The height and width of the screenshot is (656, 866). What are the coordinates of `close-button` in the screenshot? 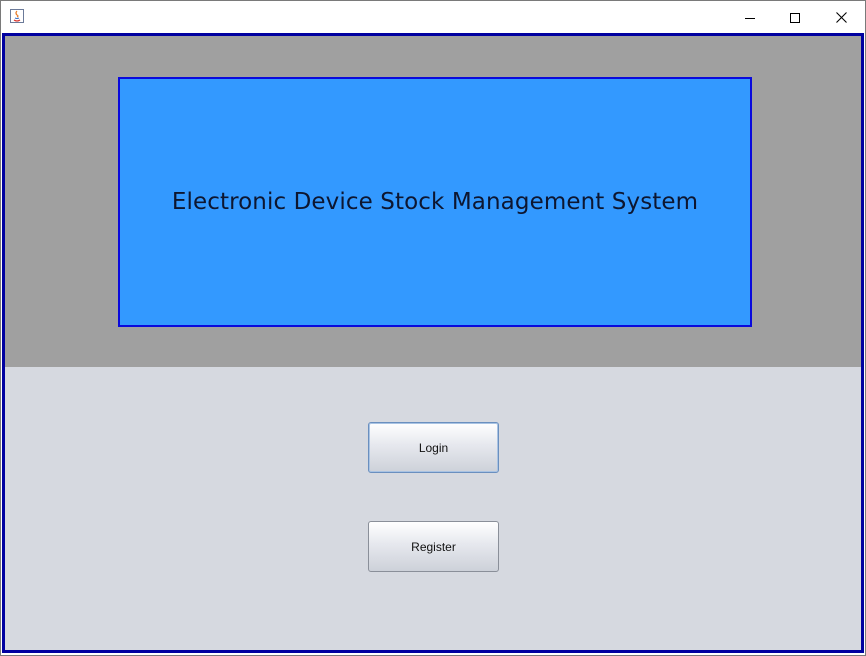 It's located at (841, 17).